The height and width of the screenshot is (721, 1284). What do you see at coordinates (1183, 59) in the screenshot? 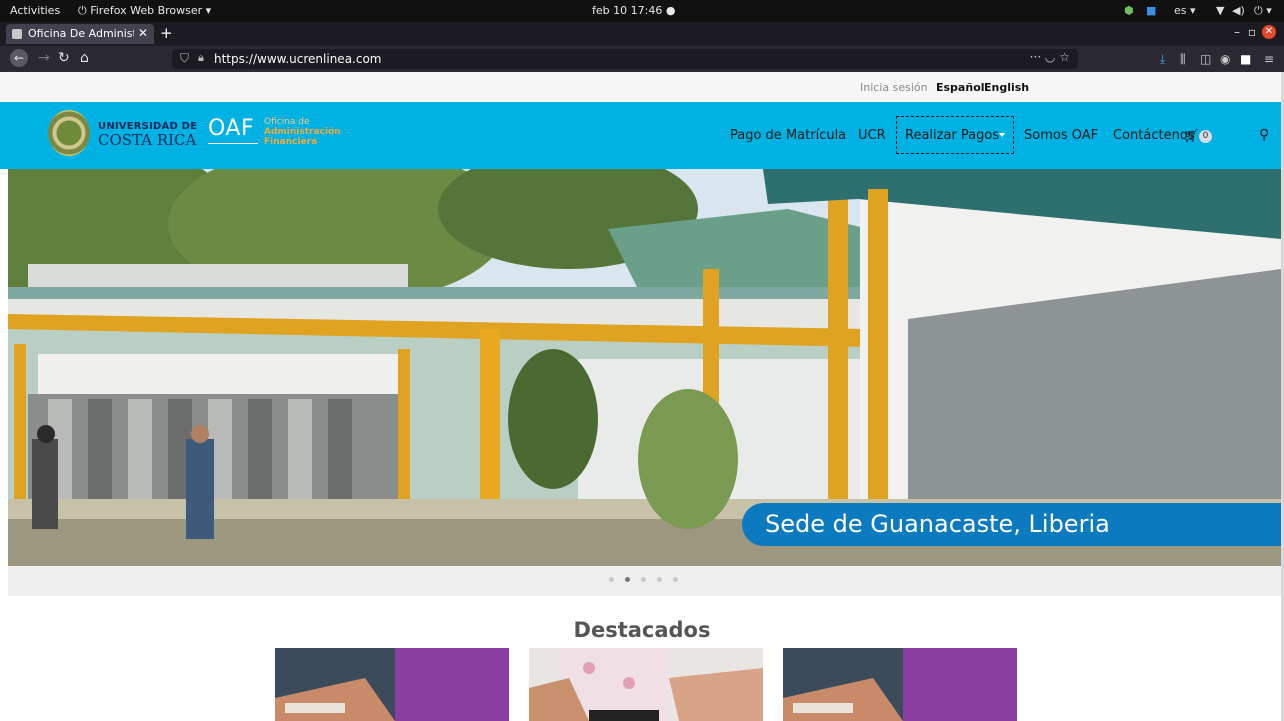
I see `library-icon: ⫼` at bounding box center [1183, 59].